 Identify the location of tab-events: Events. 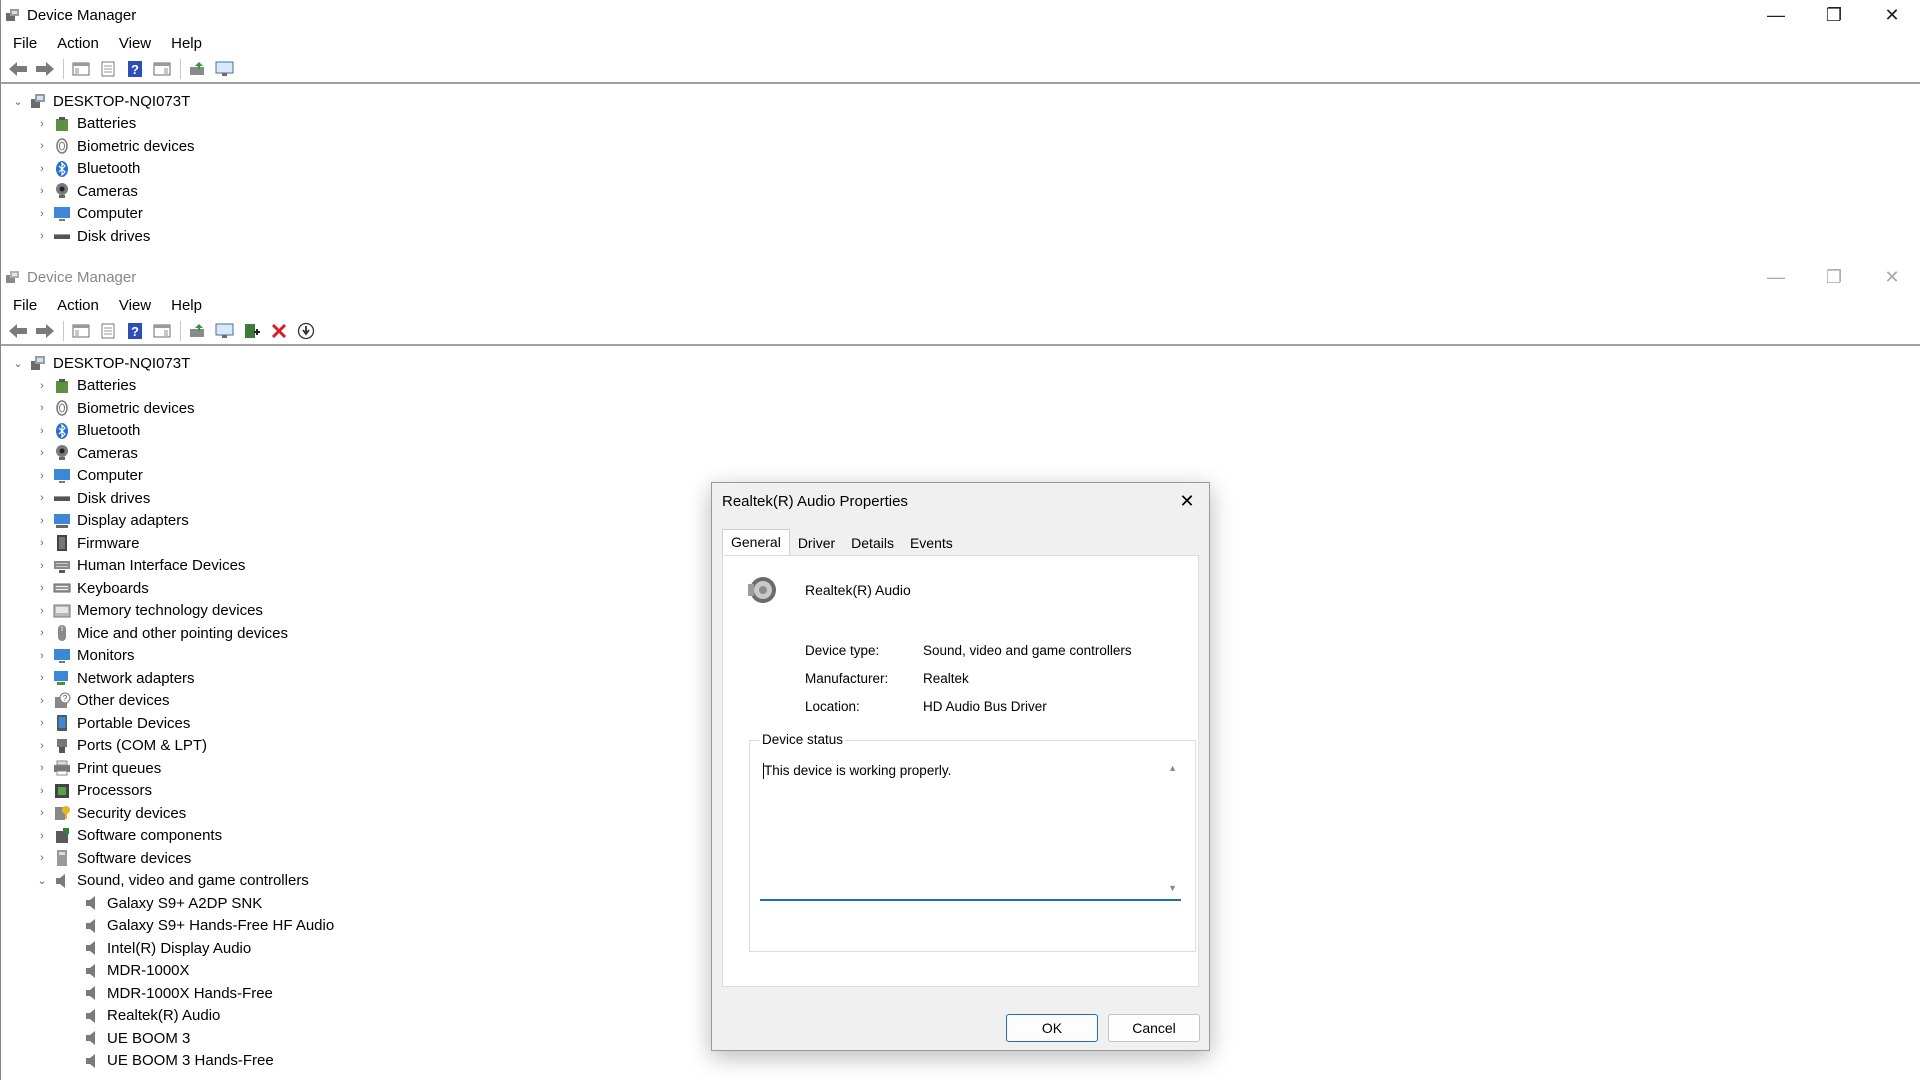
(931, 543).